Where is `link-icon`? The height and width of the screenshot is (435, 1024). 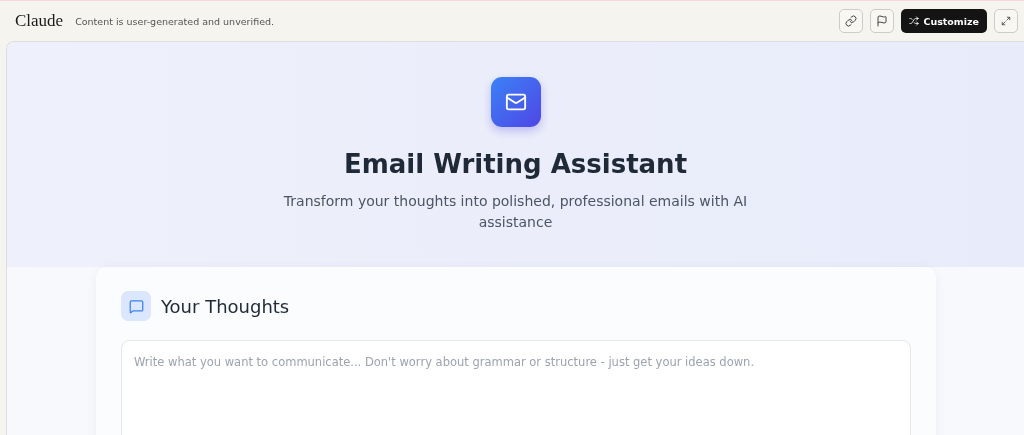
link-icon is located at coordinates (851, 21).